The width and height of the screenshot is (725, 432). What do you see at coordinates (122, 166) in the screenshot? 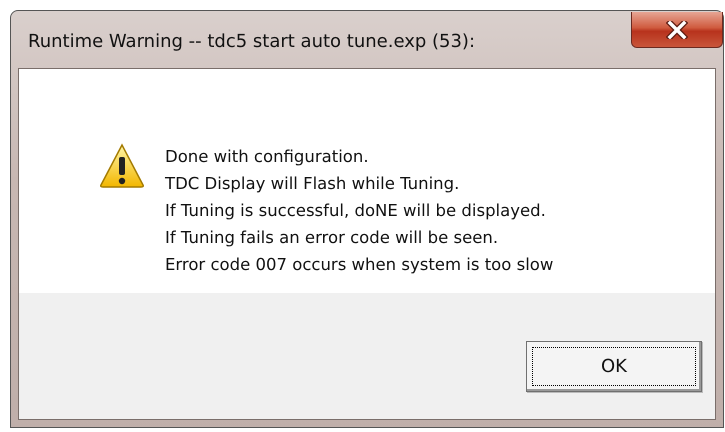
I see `warning-icon` at bounding box center [122, 166].